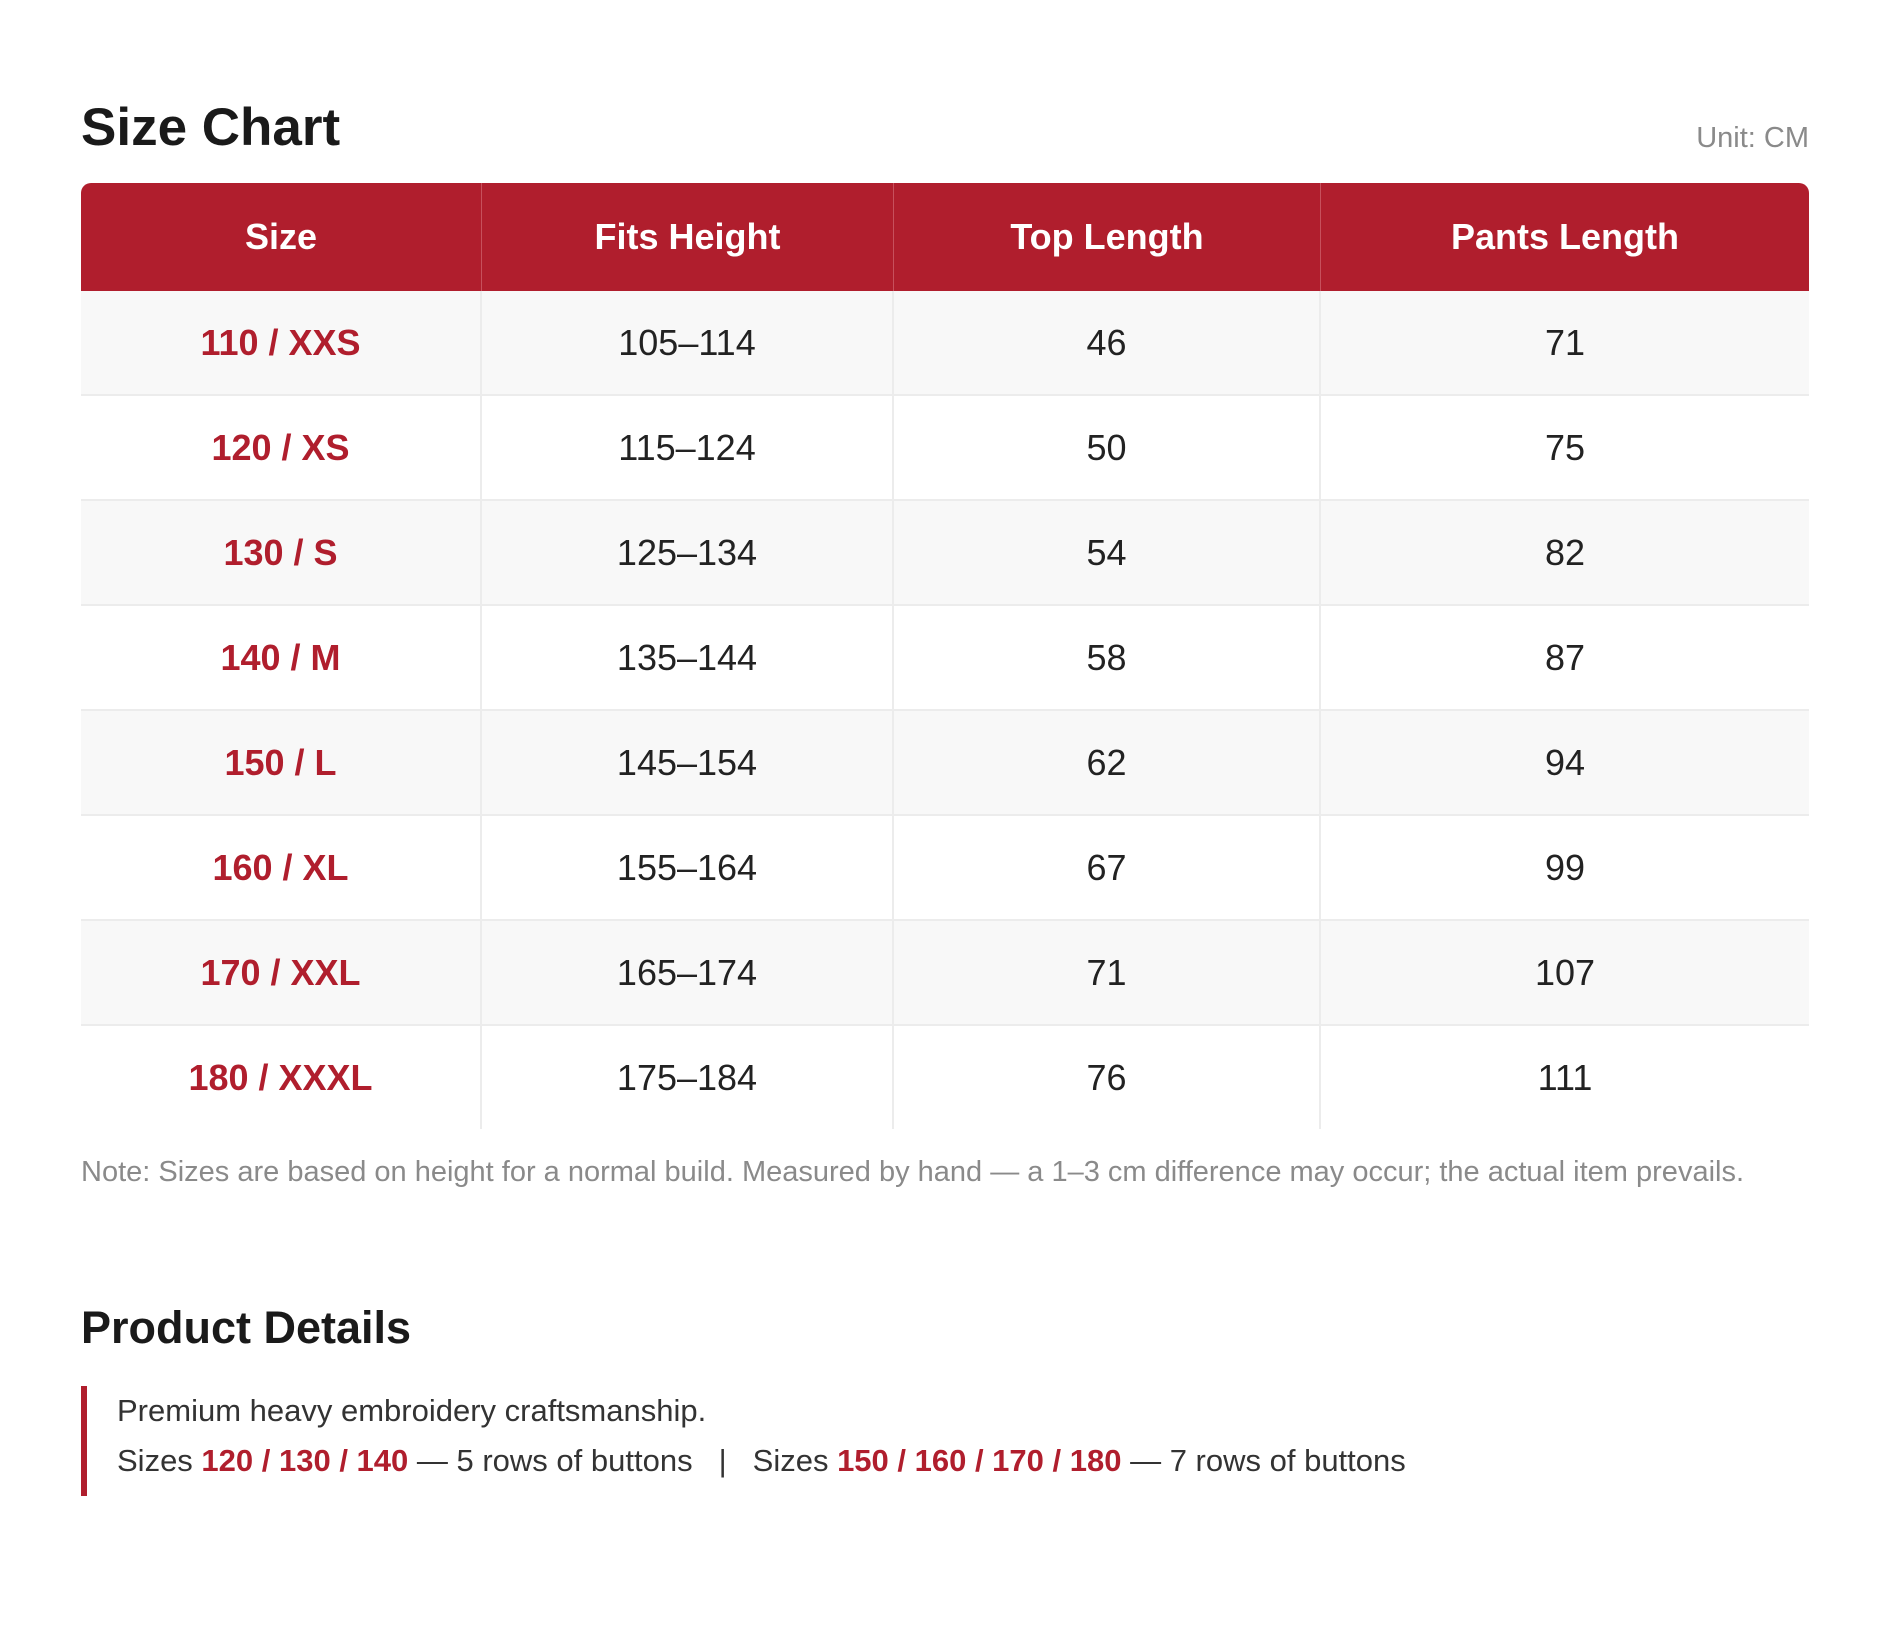  What do you see at coordinates (688, 448) in the screenshot?
I see `height-cell: 115–124` at bounding box center [688, 448].